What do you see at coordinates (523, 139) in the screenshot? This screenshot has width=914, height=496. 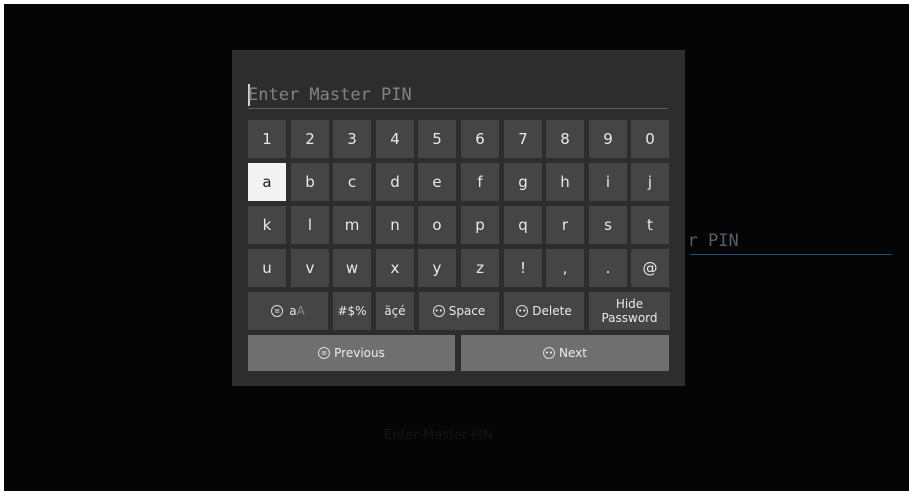 I see `key-1-7: 7` at bounding box center [523, 139].